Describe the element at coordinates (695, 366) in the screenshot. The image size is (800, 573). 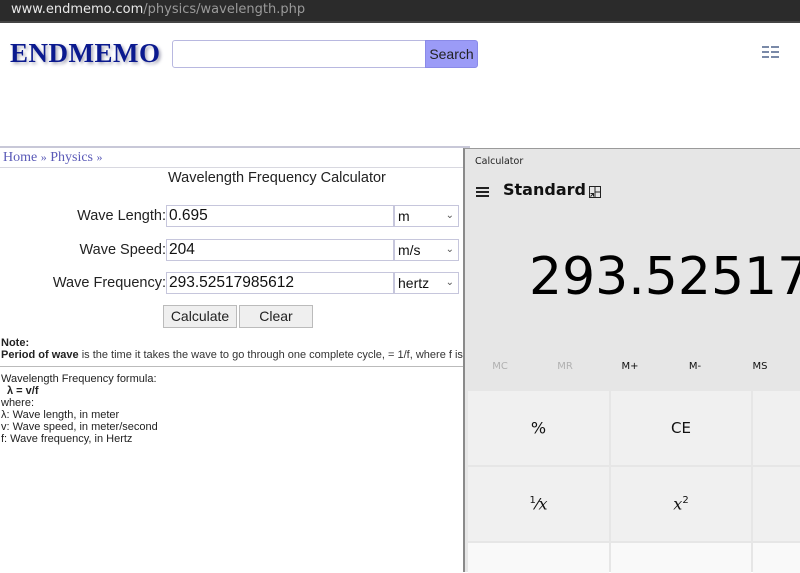
I see `memory-subtract-button: M-` at that location.